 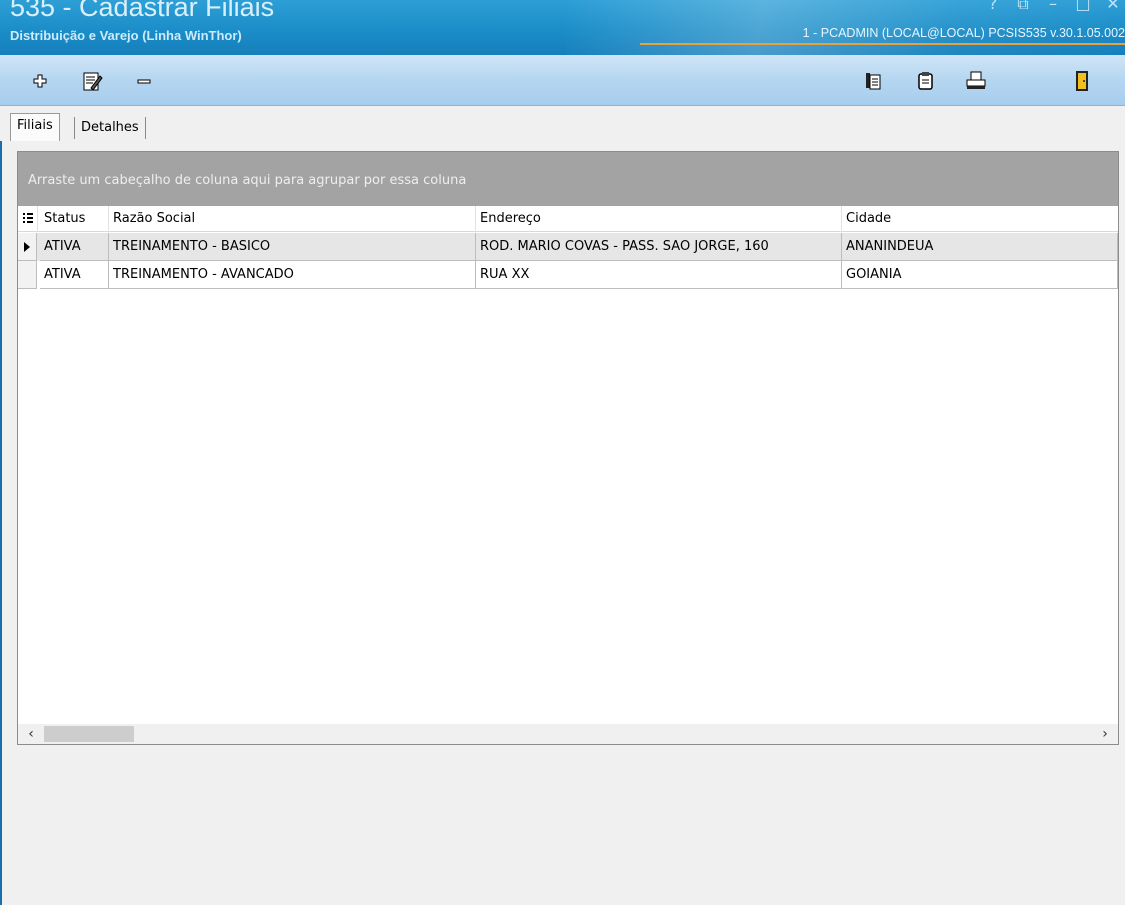 I want to click on close-button: ✕, so click(x=1113, y=7).